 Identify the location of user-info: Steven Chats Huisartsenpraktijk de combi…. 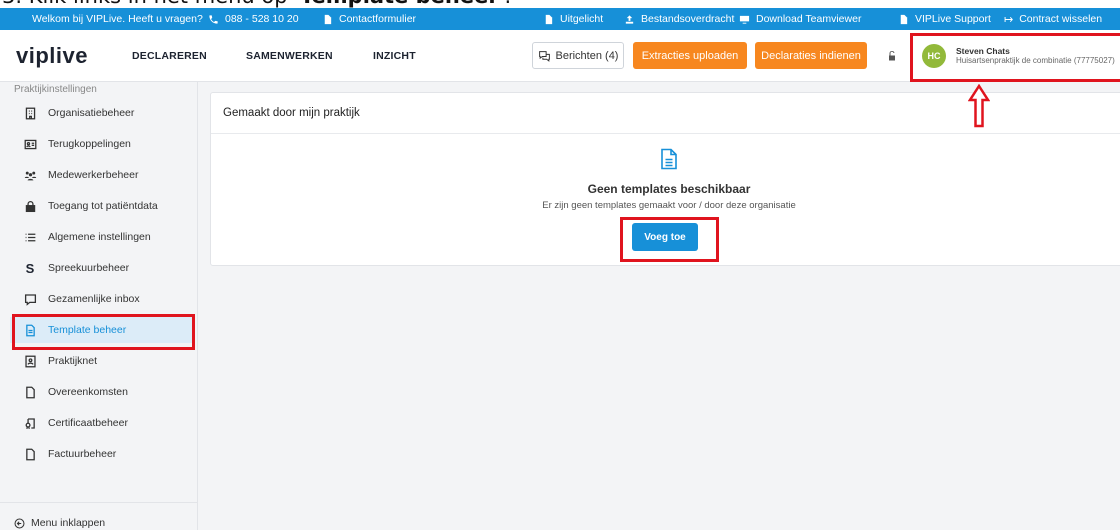
(1035, 56).